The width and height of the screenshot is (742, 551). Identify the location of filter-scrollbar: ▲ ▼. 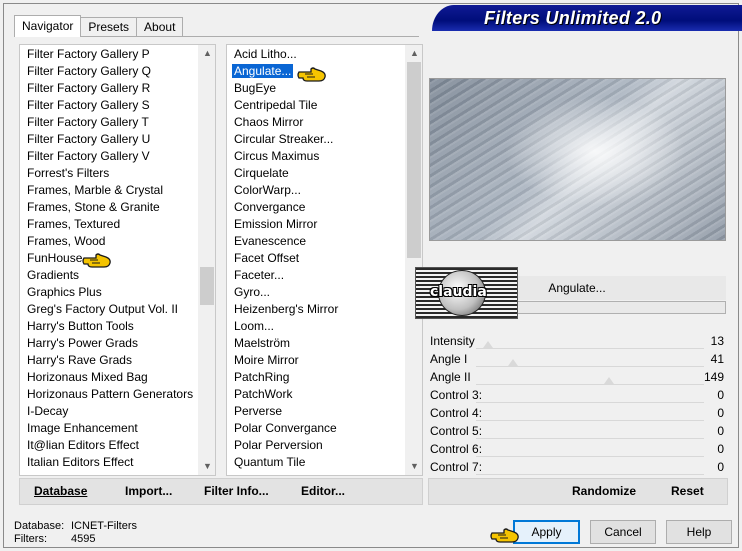
(413, 260).